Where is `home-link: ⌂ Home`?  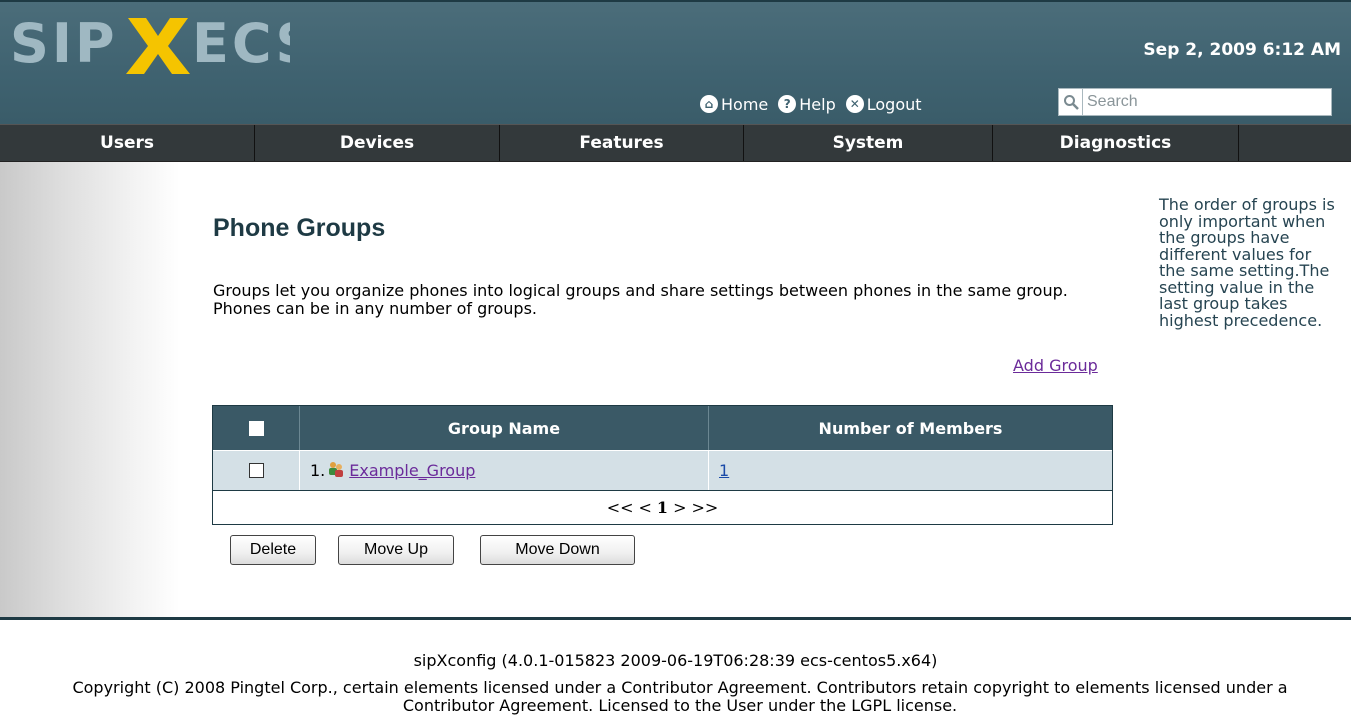 home-link: ⌂ Home is located at coordinates (734, 104).